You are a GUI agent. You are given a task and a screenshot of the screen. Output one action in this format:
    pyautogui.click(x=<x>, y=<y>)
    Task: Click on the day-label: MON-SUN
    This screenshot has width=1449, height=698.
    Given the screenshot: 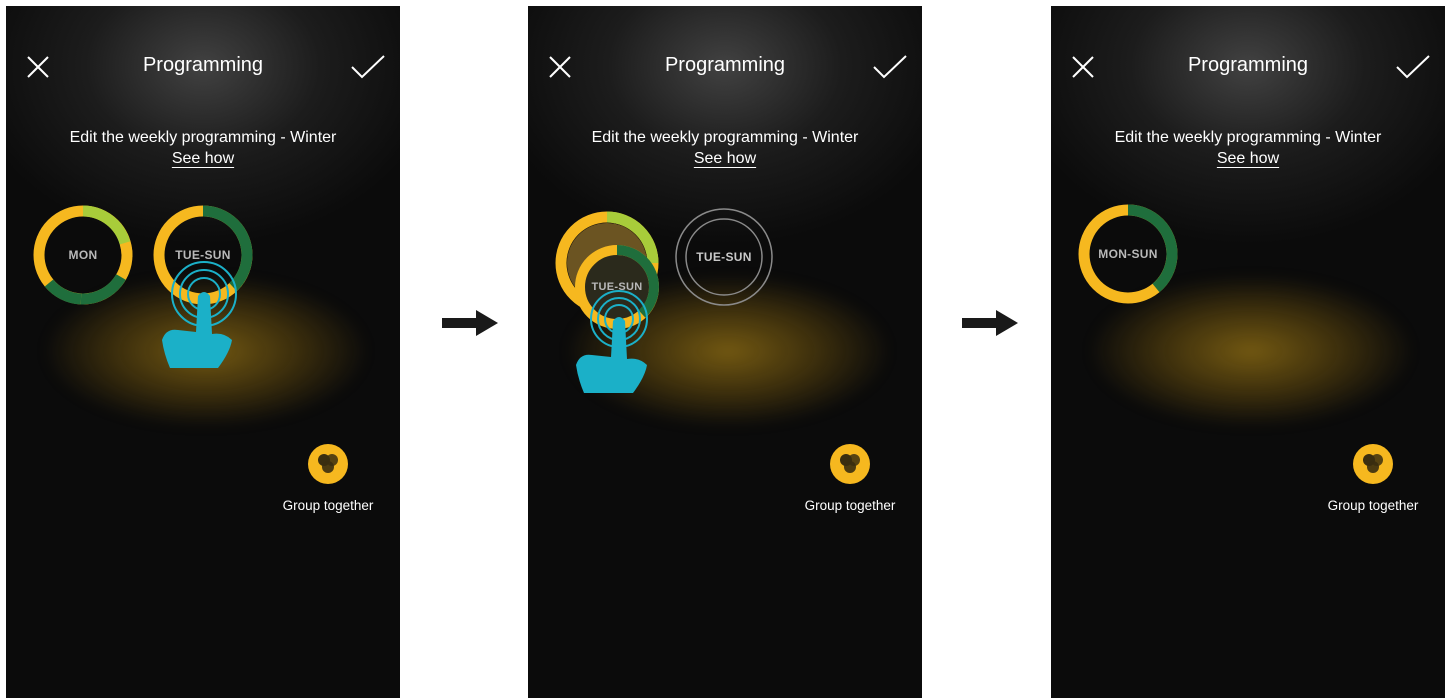 What is the action you would take?
    pyautogui.click(x=1128, y=254)
    